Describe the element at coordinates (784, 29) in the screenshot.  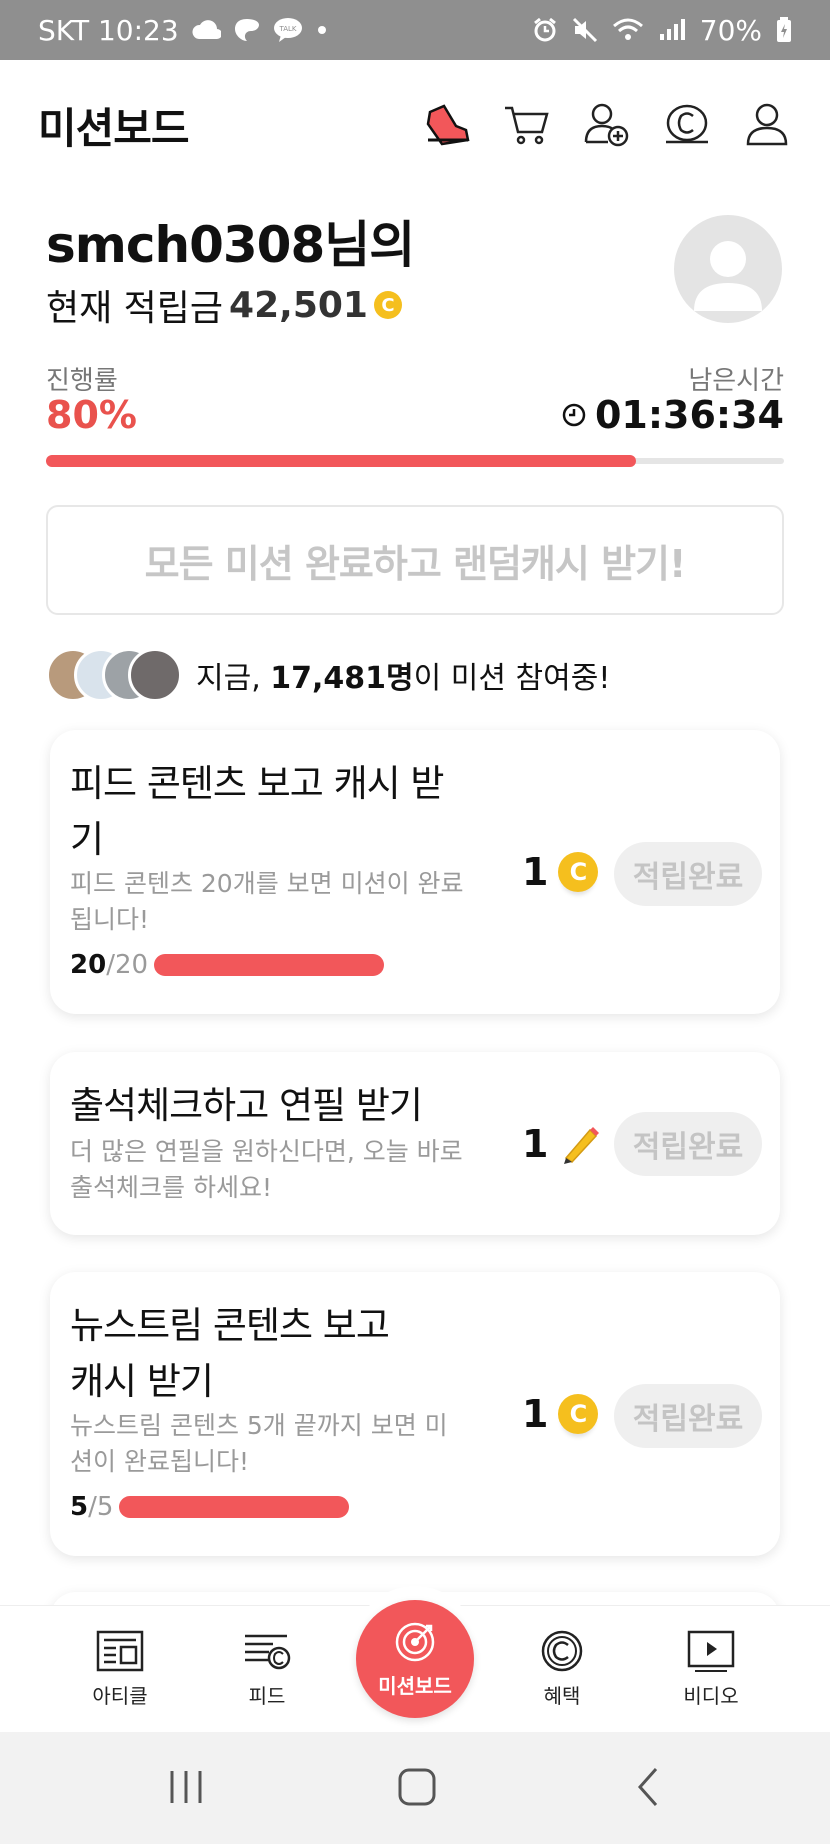
I see `battery-icon` at that location.